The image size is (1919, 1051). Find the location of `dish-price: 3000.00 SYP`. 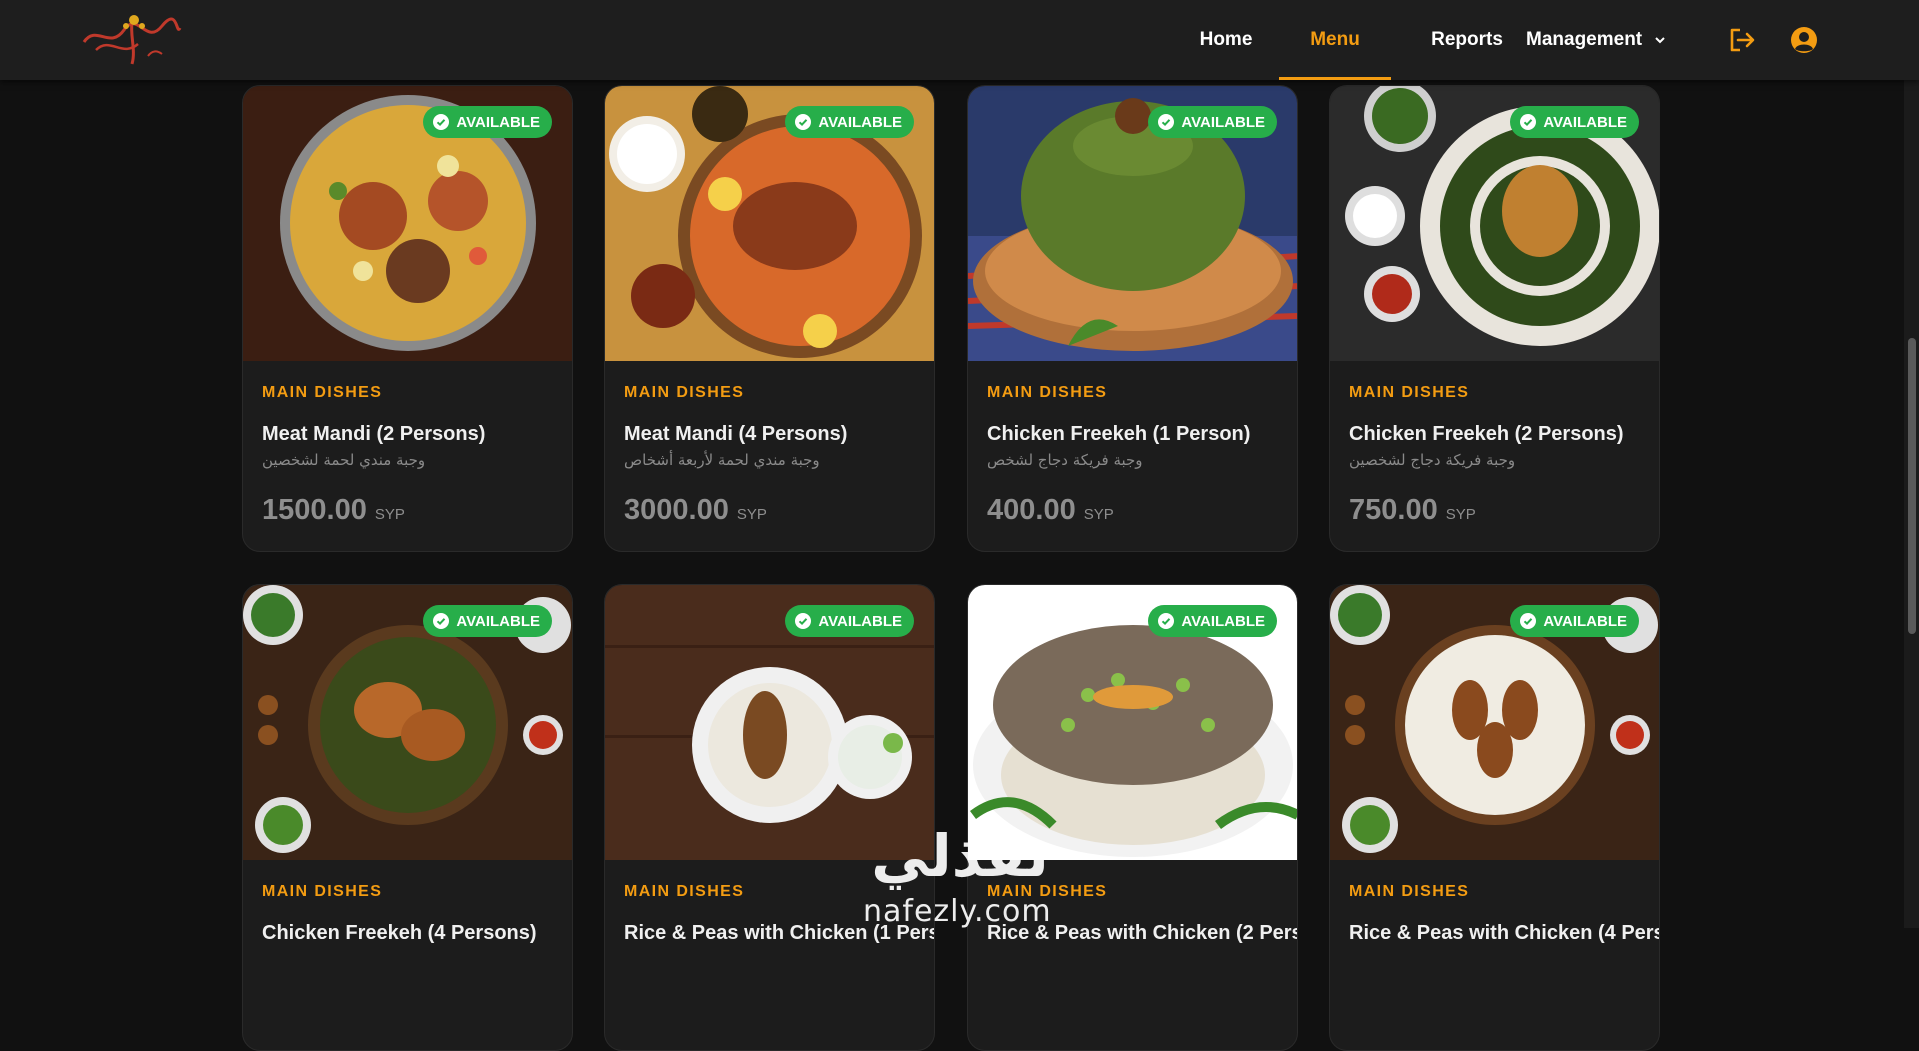

dish-price: 3000.00 SYP is located at coordinates (695, 510).